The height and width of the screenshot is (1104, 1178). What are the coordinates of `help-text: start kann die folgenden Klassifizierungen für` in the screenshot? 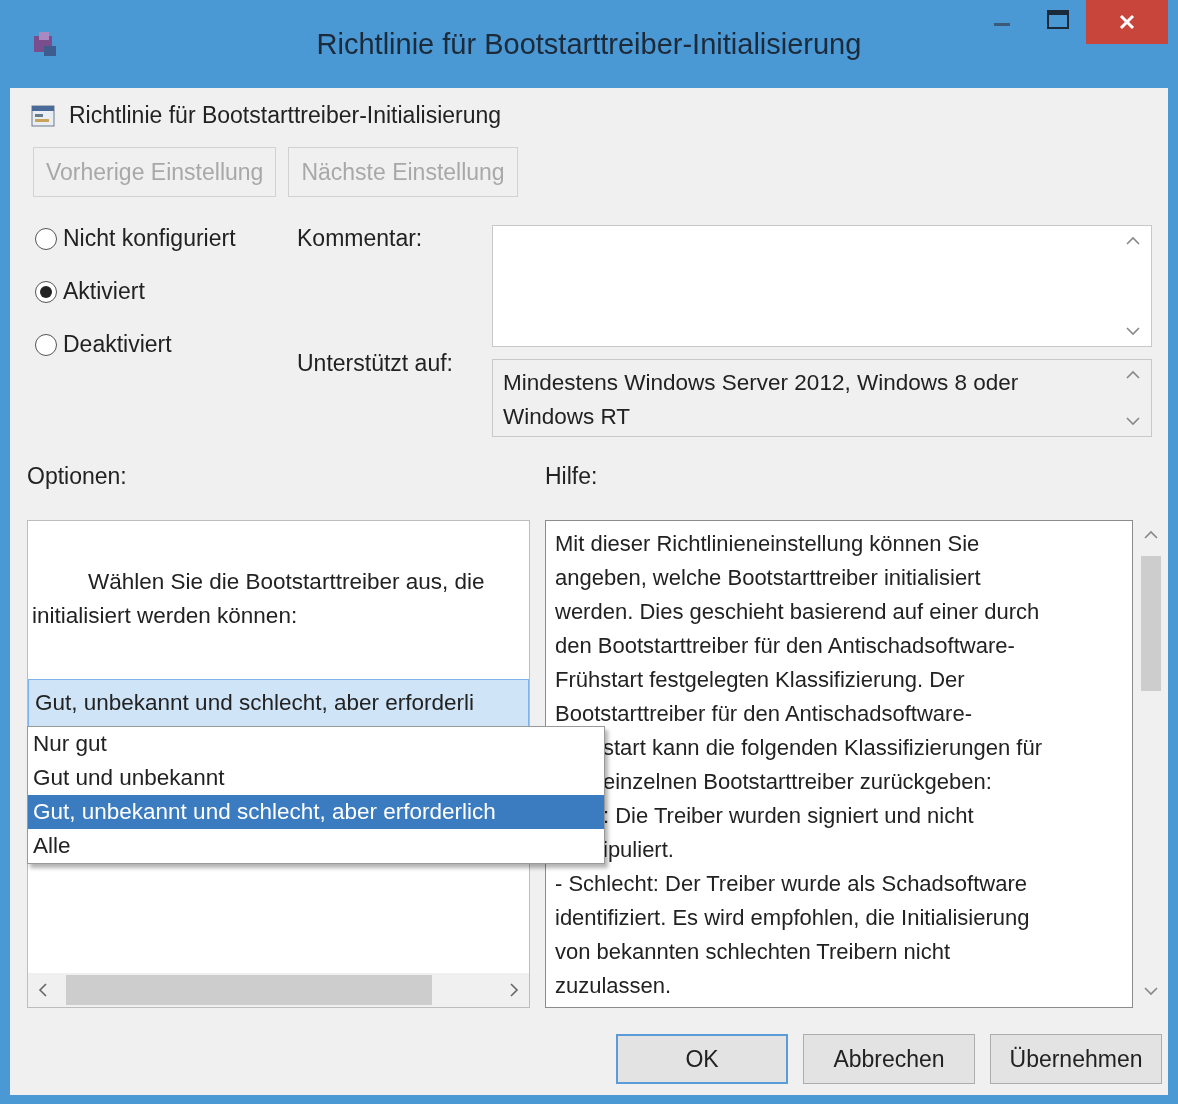 It's located at (823, 747).